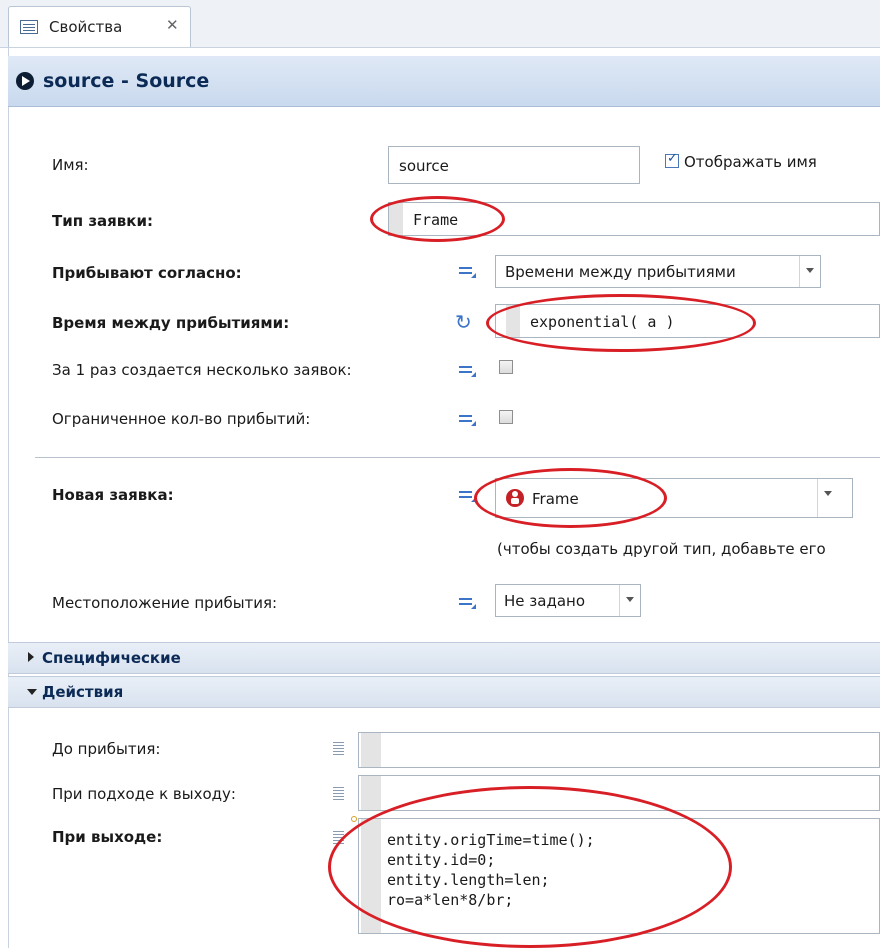 This screenshot has height=948, width=880. What do you see at coordinates (31, 657) in the screenshot?
I see `chevron-right-icon` at bounding box center [31, 657].